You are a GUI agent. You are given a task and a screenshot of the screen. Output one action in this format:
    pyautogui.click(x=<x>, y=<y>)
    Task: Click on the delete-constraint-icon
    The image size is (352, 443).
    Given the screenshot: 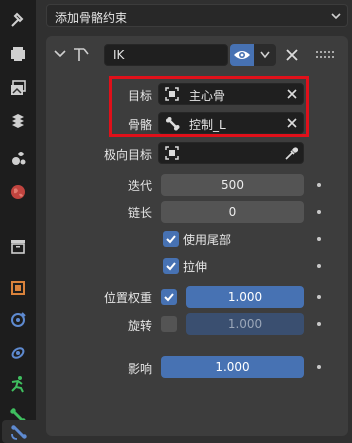 What is the action you would take?
    pyautogui.click(x=292, y=55)
    